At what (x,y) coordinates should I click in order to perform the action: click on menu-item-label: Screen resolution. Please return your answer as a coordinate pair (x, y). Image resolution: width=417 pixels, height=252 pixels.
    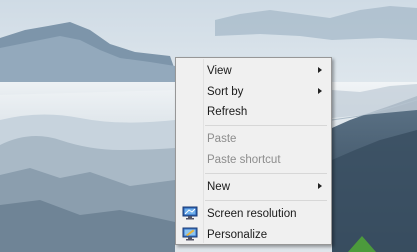
    Looking at the image, I should click on (252, 213).